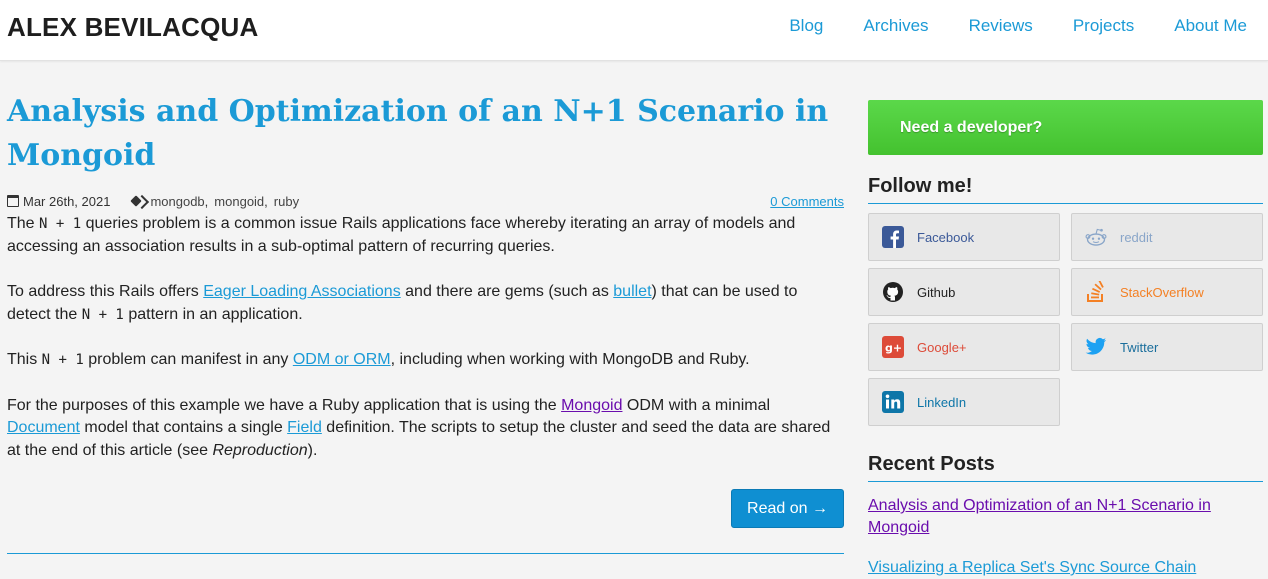  What do you see at coordinates (1096, 347) in the screenshot?
I see `twitter-icon` at bounding box center [1096, 347].